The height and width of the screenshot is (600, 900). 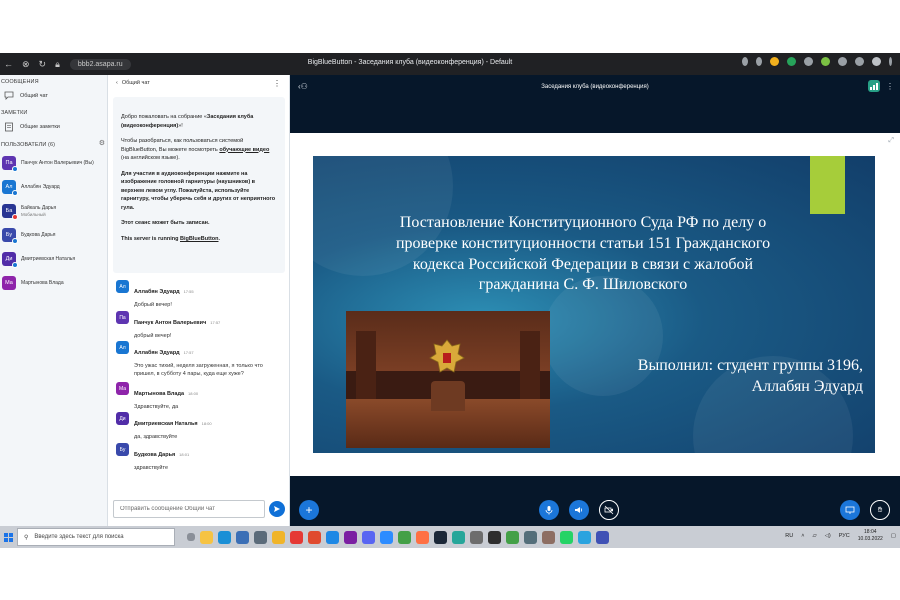 I want to click on steam-icon, so click(x=440, y=537).